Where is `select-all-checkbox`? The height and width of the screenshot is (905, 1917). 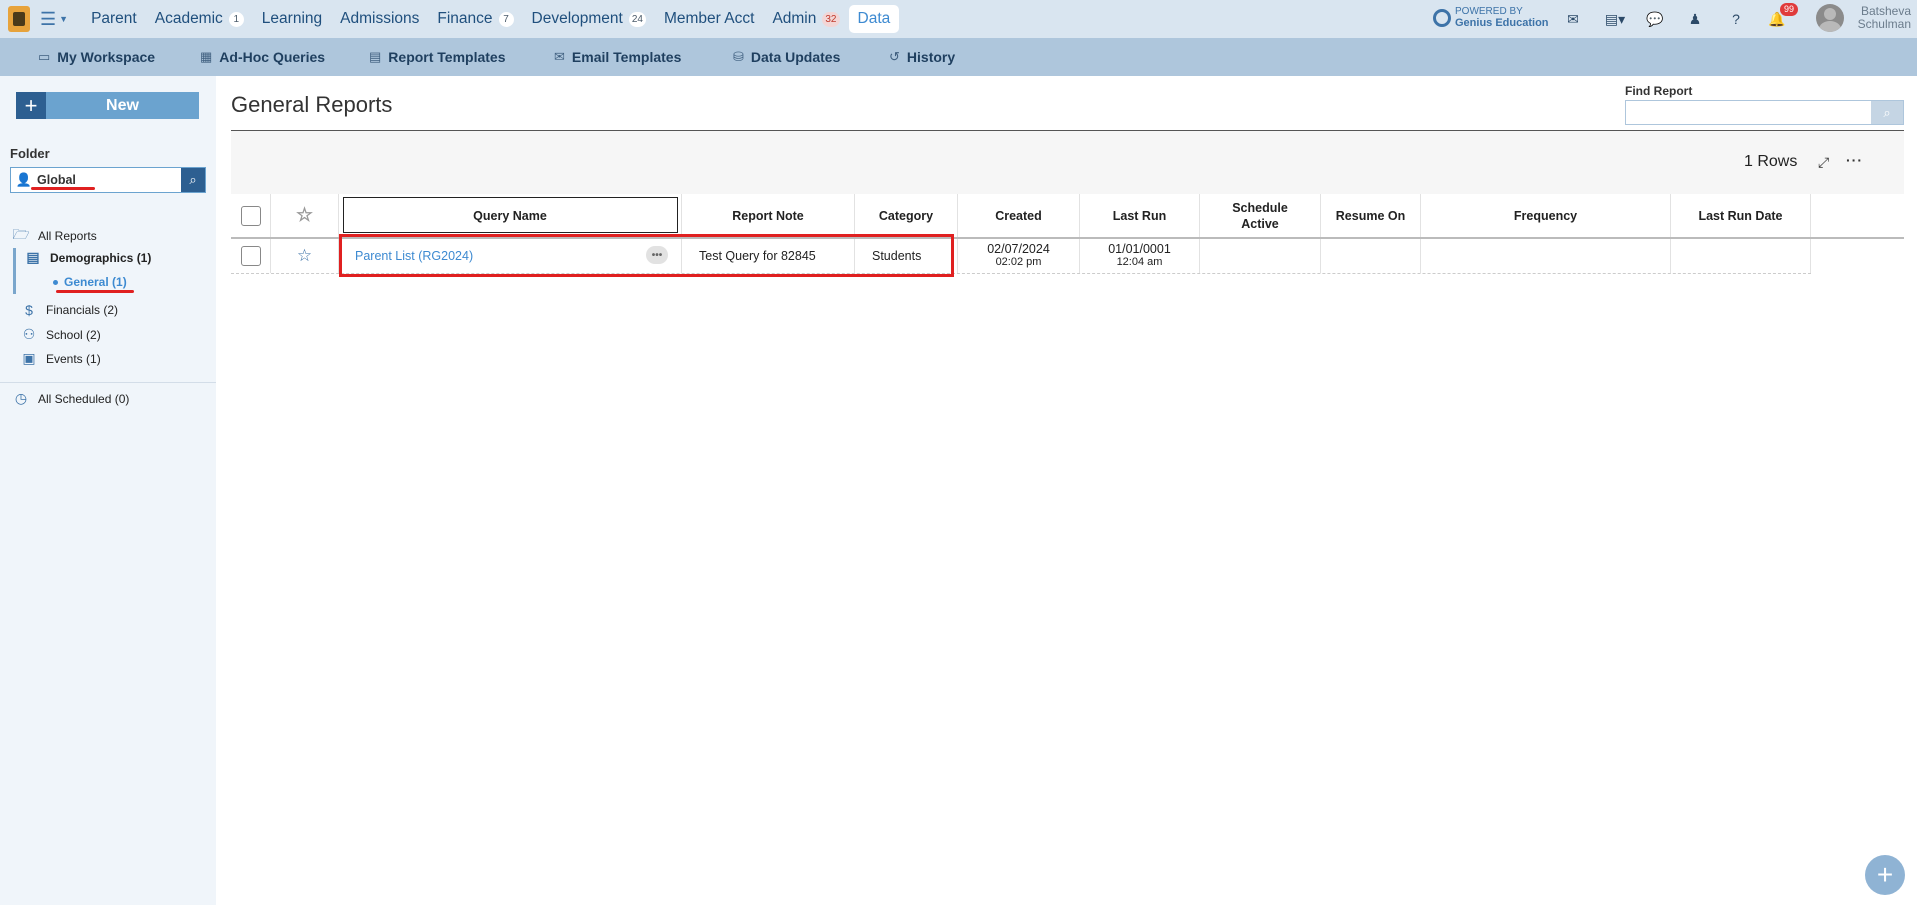 select-all-checkbox is located at coordinates (250, 215).